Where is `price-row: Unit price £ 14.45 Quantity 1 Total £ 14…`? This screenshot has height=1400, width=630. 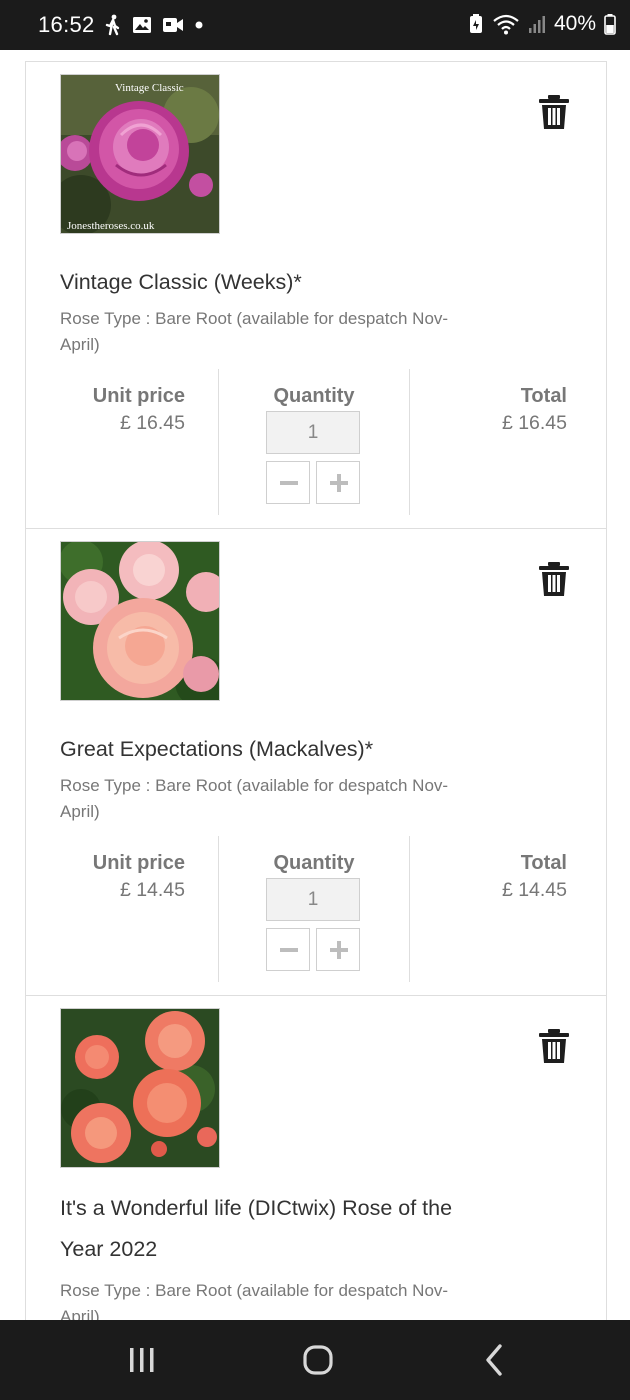
price-row: Unit price £ 14.45 Quantity 1 Total £ 14… is located at coordinates (316, 909).